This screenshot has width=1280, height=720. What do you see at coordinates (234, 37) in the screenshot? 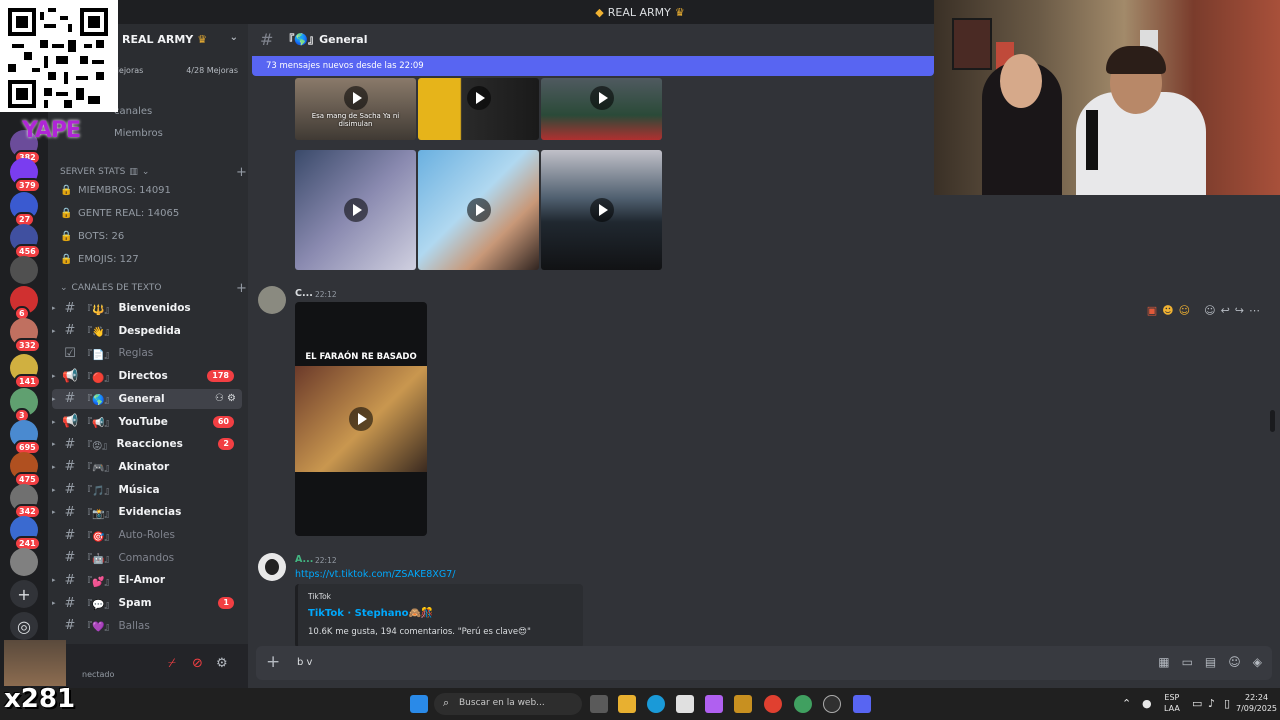
I see `chevron-down-icon: ⌄` at bounding box center [234, 37].